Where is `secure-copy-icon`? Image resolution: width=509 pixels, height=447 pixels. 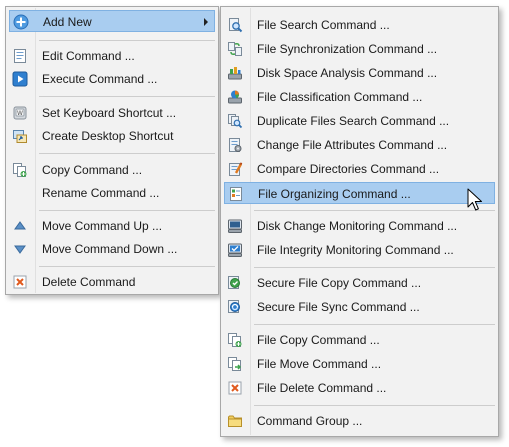
secure-copy-icon is located at coordinates (235, 283).